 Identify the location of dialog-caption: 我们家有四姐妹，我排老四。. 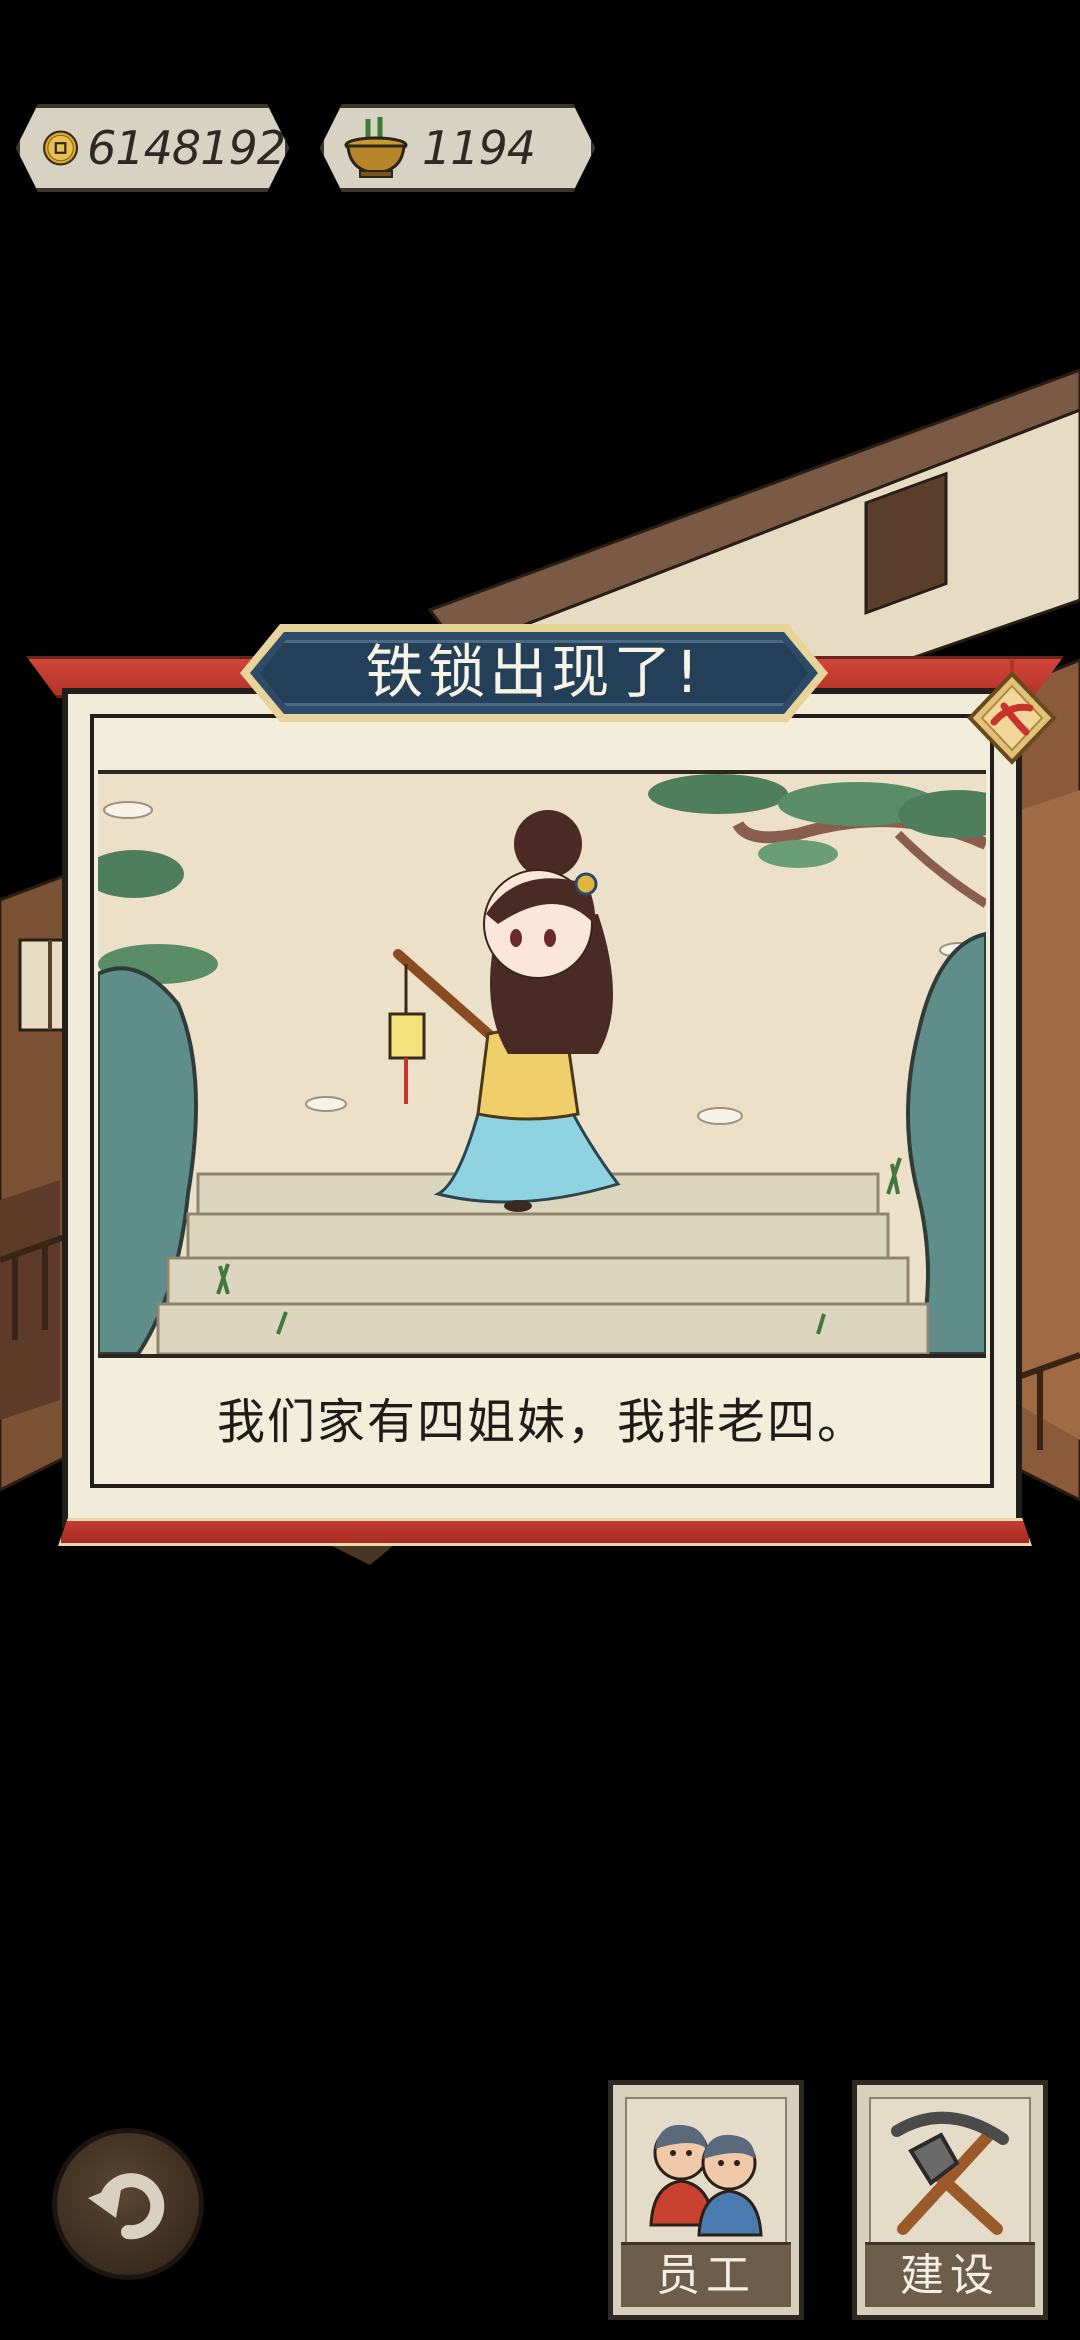
(541, 1422).